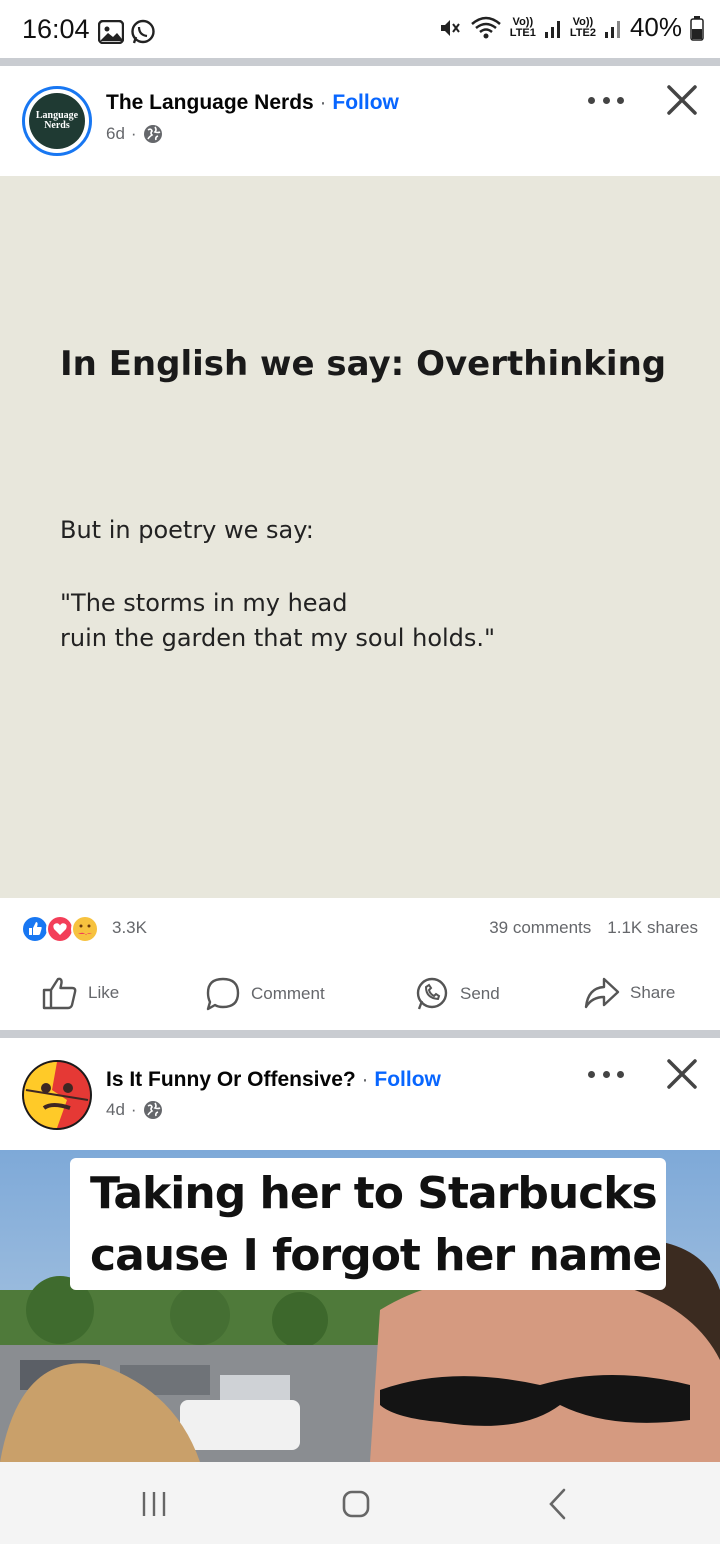  I want to click on comments-count: 39 comments, so click(540, 928).